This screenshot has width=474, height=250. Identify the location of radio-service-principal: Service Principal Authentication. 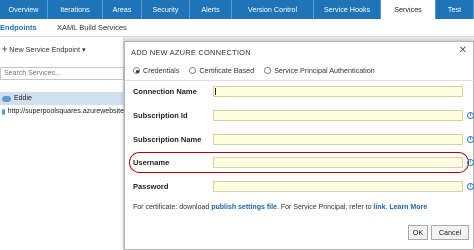
(319, 70).